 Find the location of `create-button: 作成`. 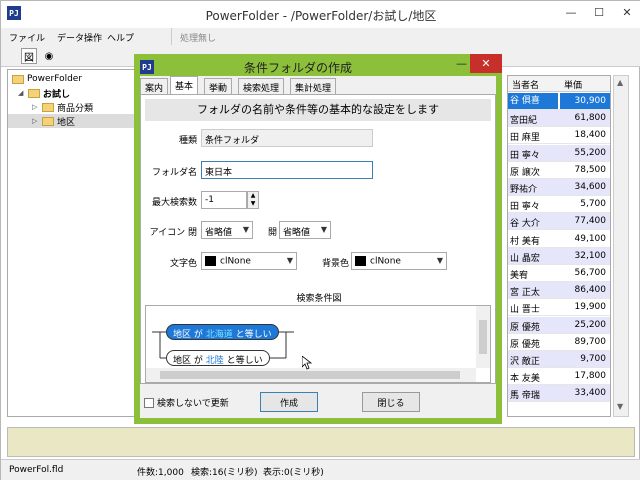

create-button: 作成 is located at coordinates (289, 402).